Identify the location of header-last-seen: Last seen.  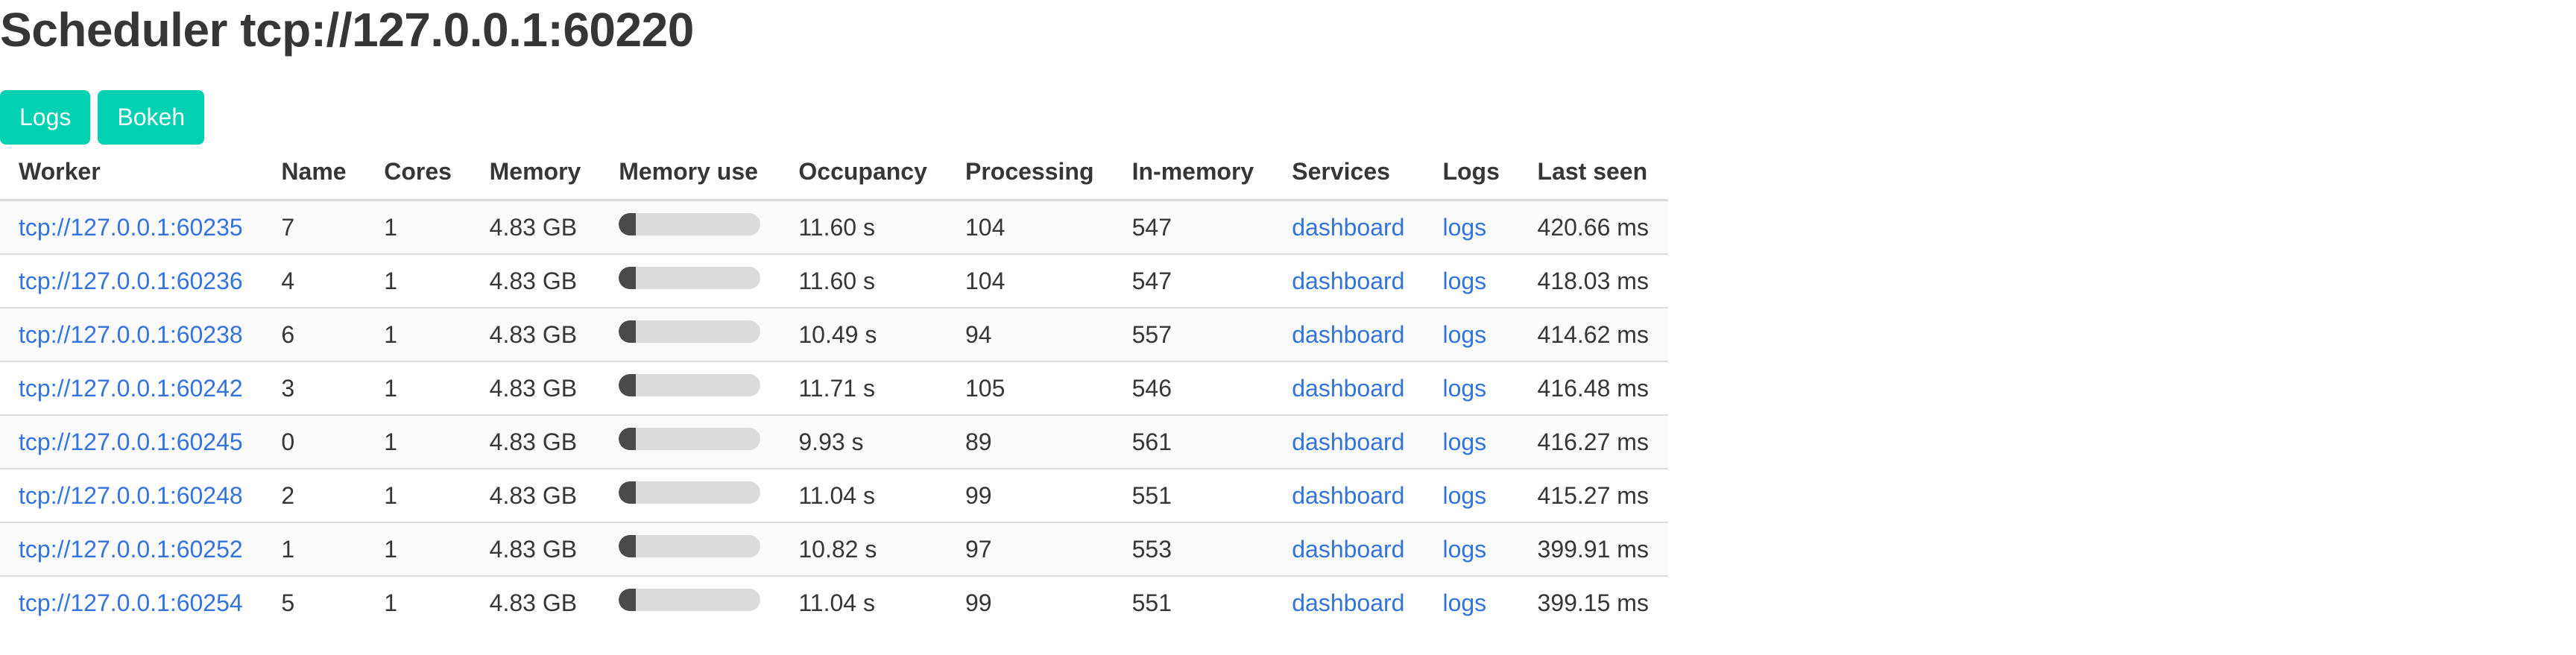
(1593, 173).